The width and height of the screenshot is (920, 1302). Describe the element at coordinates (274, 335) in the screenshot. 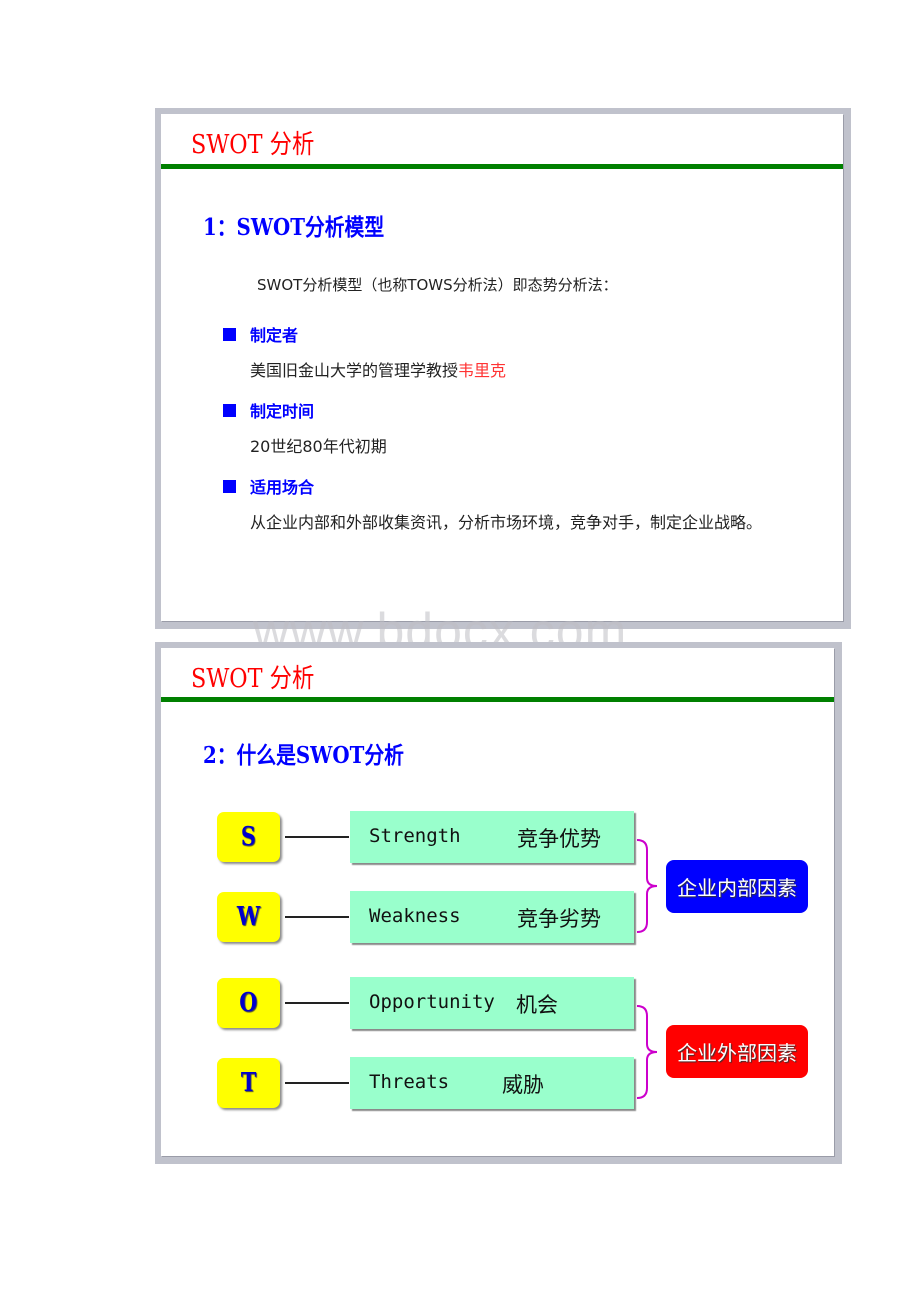

I see `bullet-label: 制定者` at that location.